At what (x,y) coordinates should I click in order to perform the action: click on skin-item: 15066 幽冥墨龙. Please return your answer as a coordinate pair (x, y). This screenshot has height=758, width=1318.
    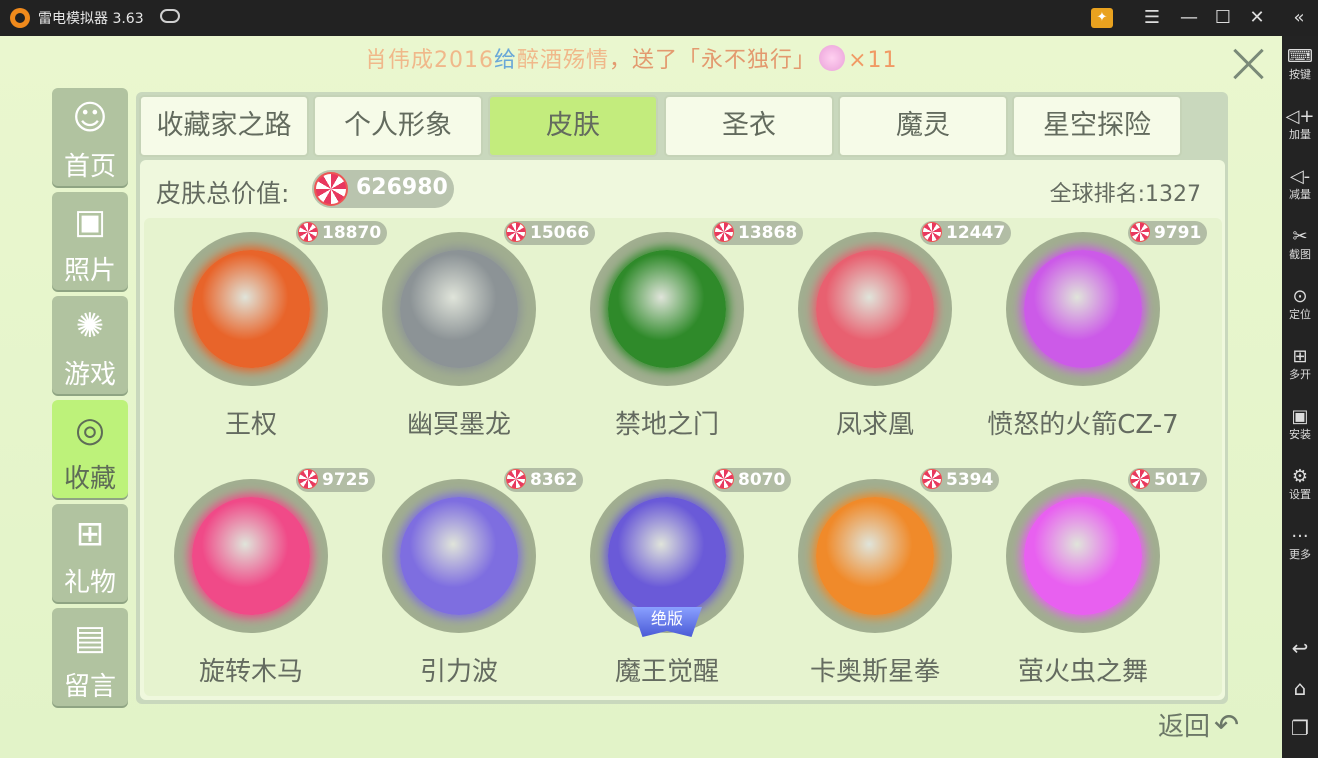
    Looking at the image, I should click on (474, 338).